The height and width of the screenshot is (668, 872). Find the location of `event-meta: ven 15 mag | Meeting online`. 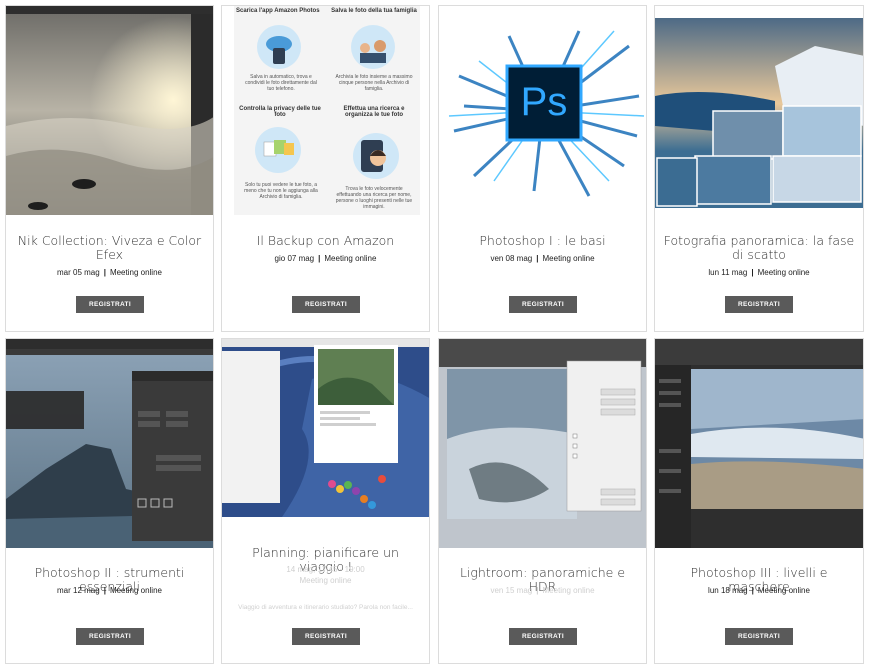

event-meta: ven 15 mag | Meeting online is located at coordinates (542, 590).